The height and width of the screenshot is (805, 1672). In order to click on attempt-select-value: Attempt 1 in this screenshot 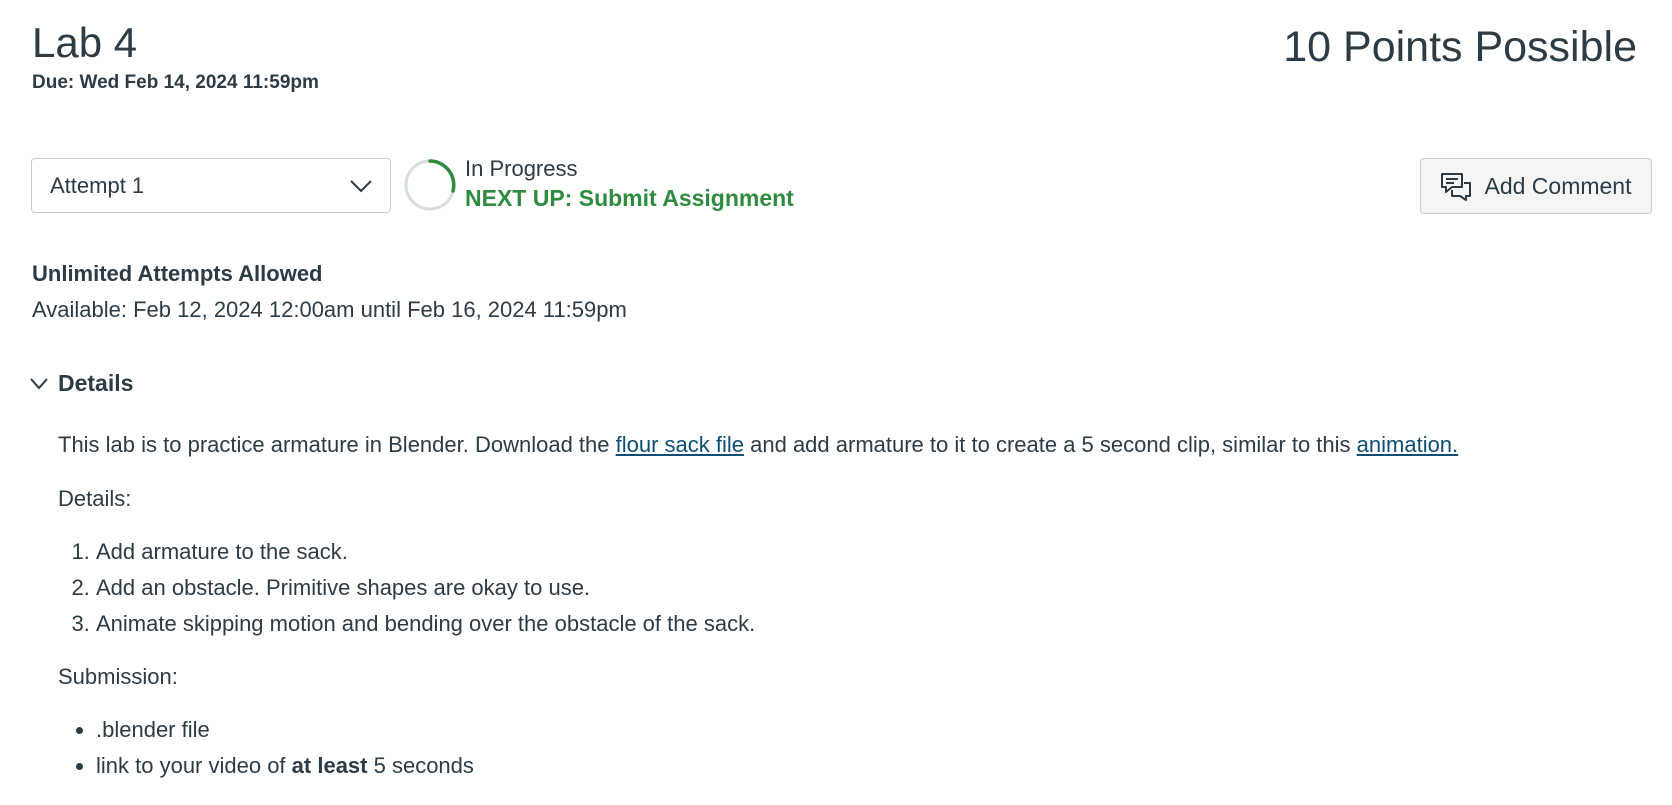, I will do `click(97, 185)`.